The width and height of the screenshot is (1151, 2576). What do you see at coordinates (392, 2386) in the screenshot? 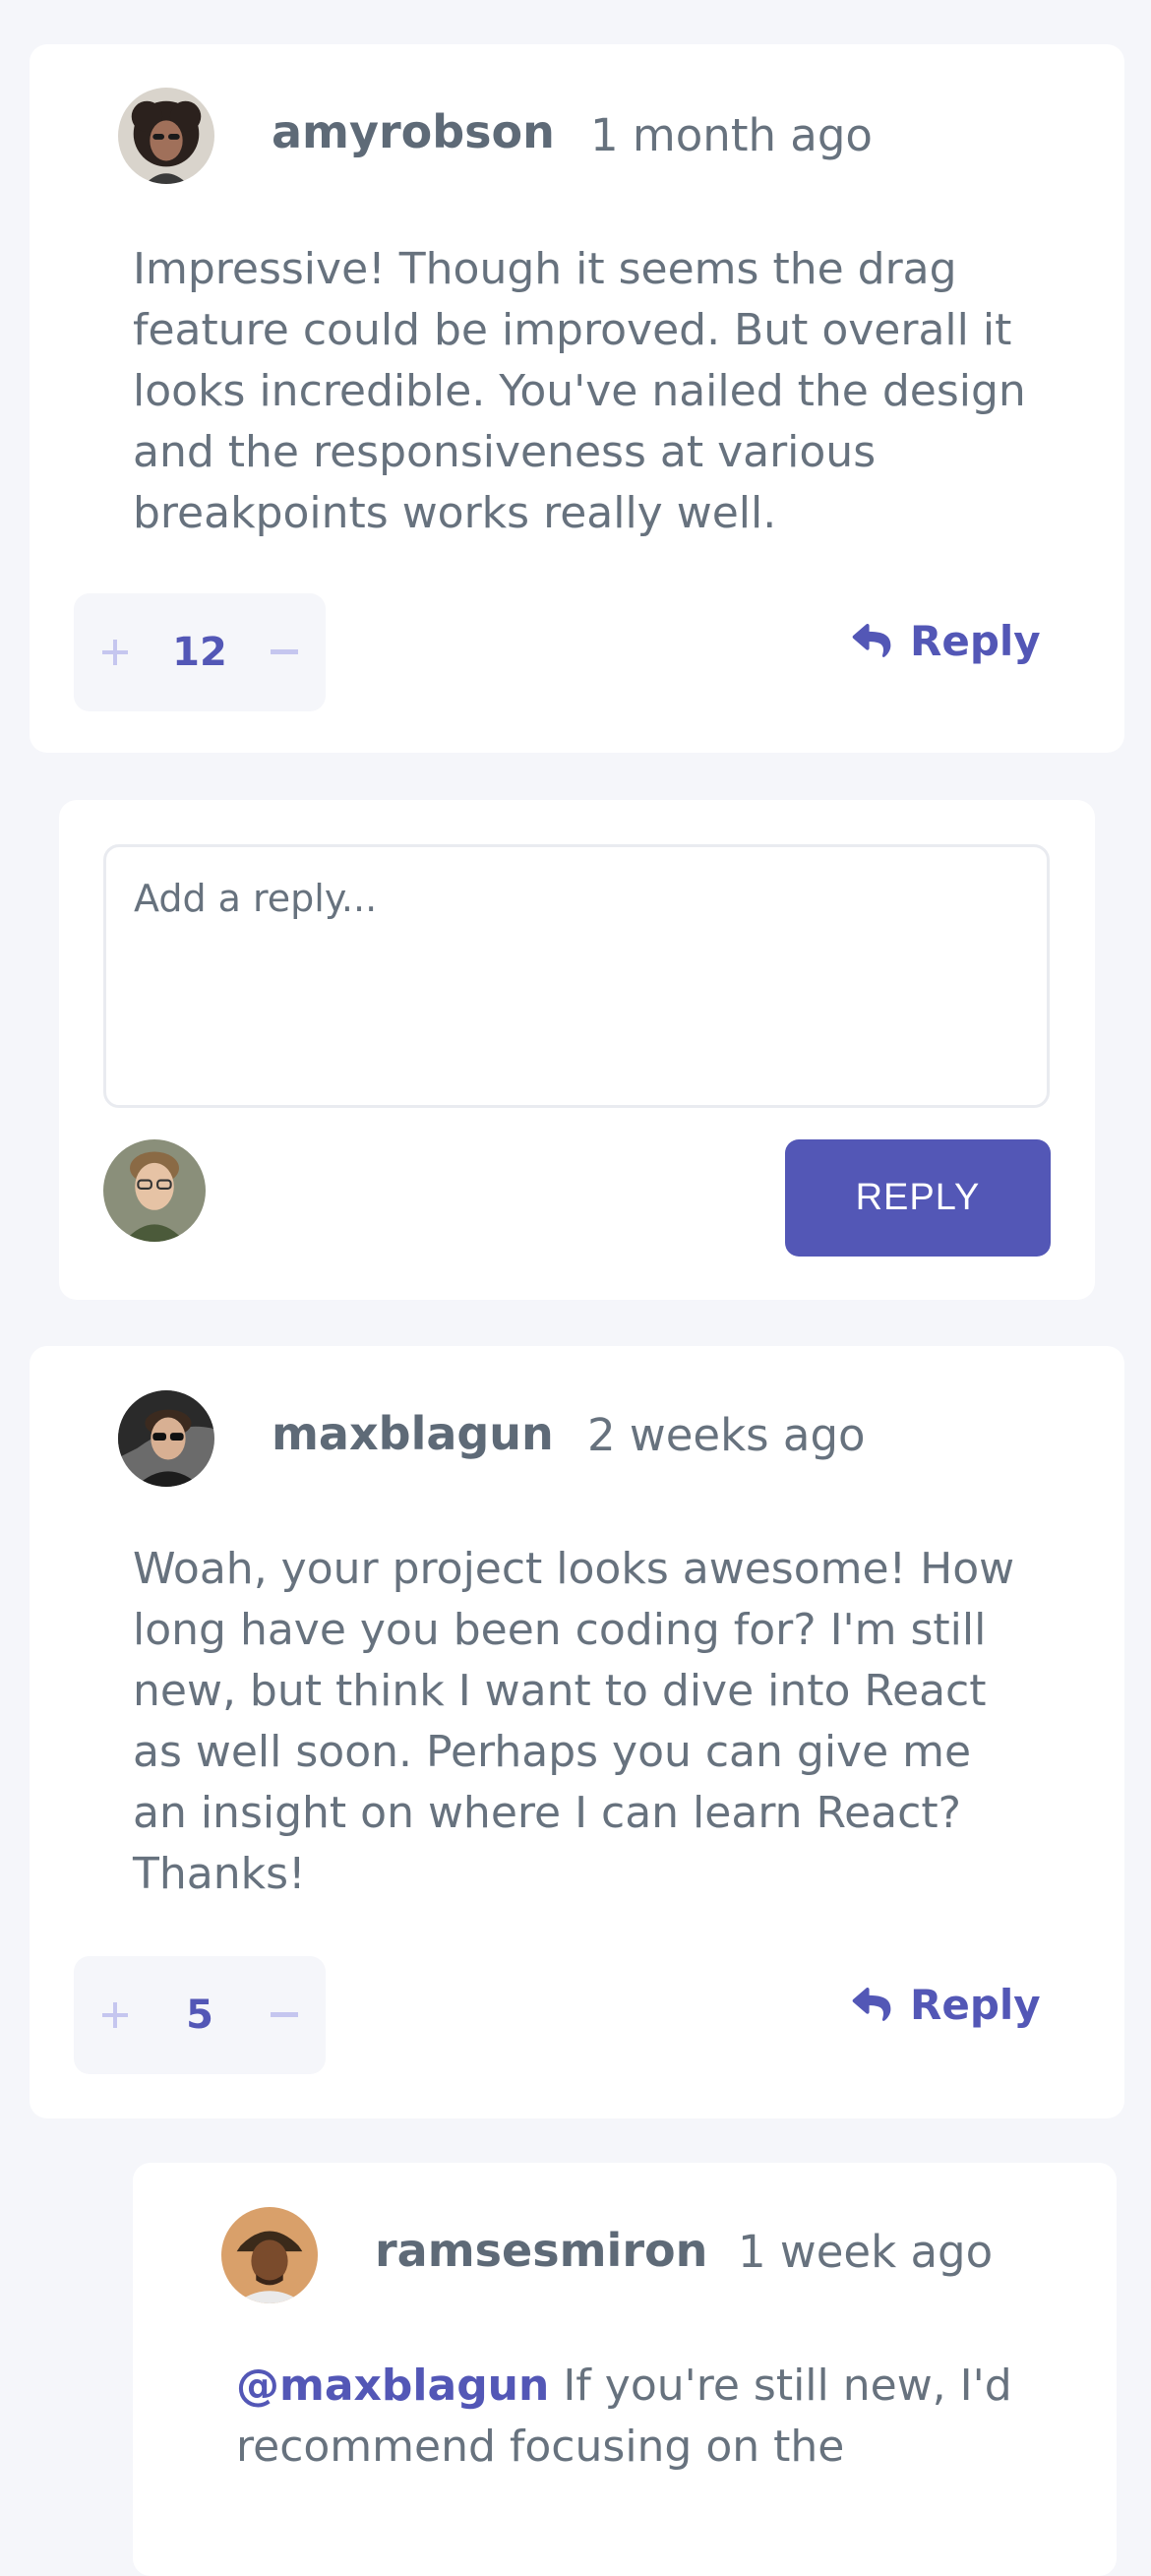
I see `mention-link: @maxblagun` at bounding box center [392, 2386].